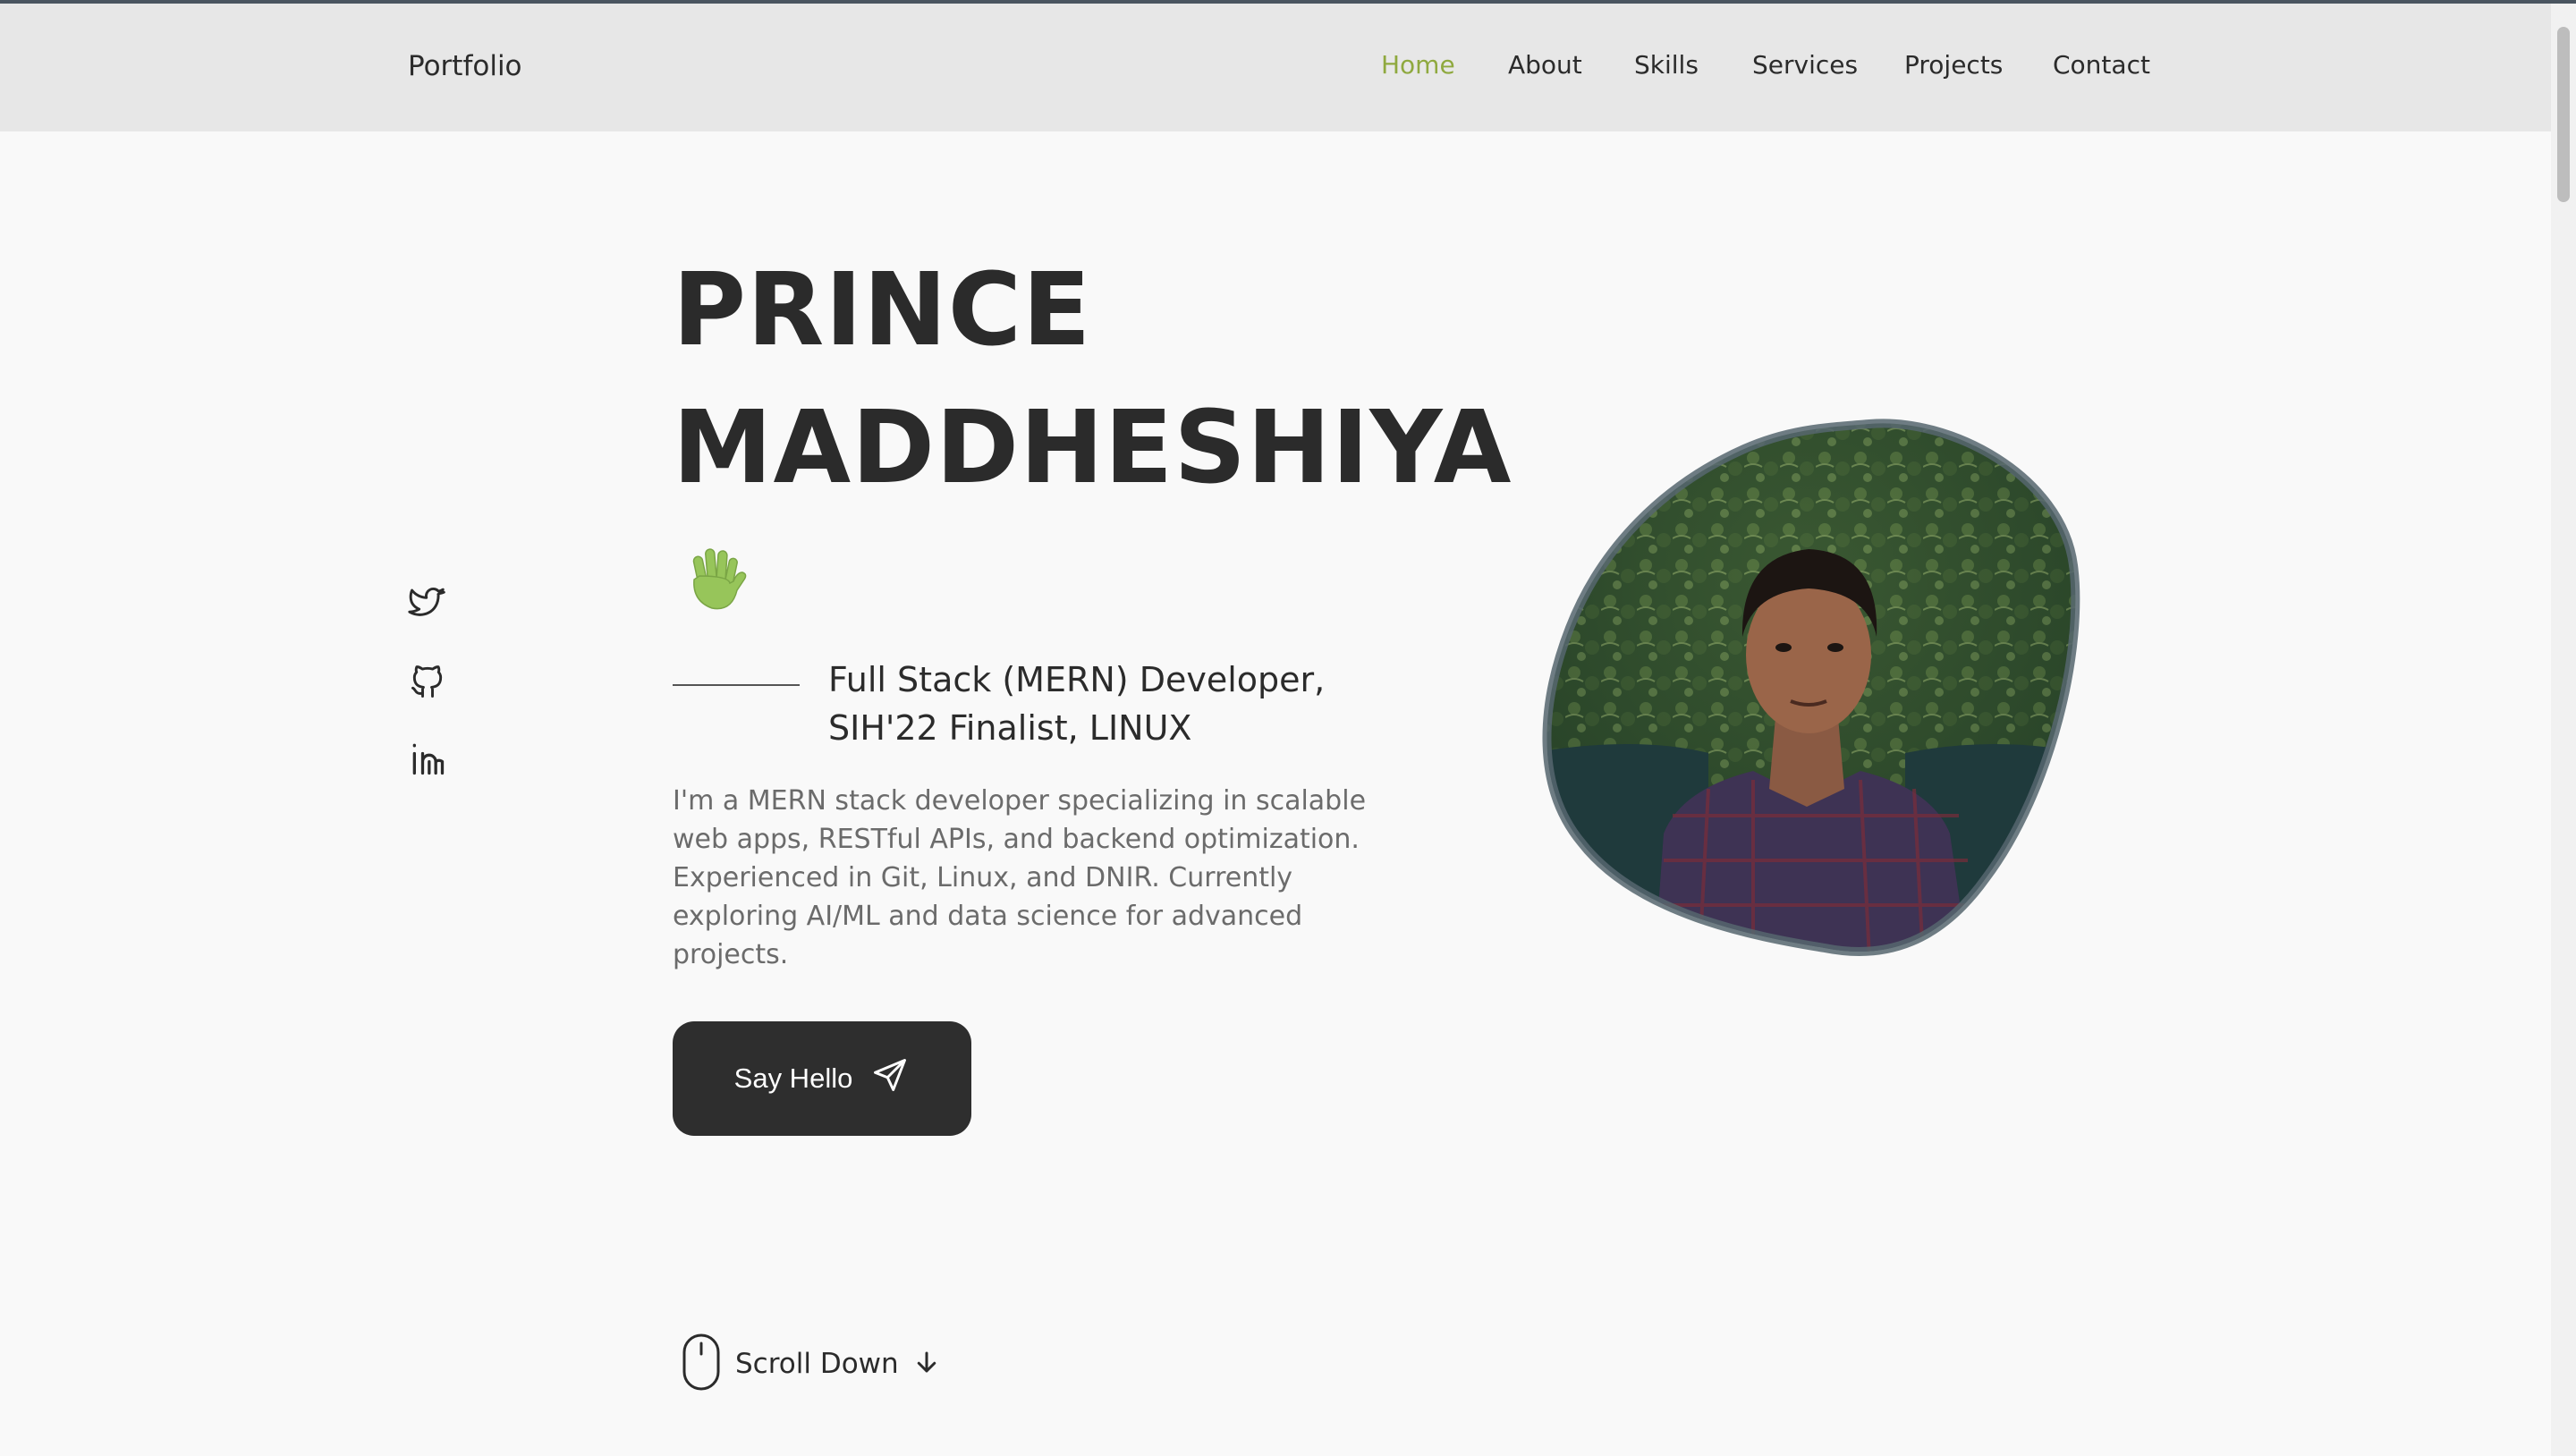  What do you see at coordinates (1805, 65) in the screenshot?
I see `nav-services: Services` at bounding box center [1805, 65].